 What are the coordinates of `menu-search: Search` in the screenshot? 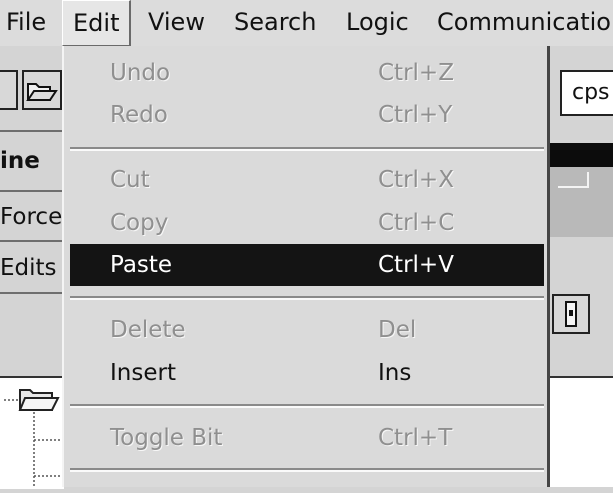 It's located at (275, 23).